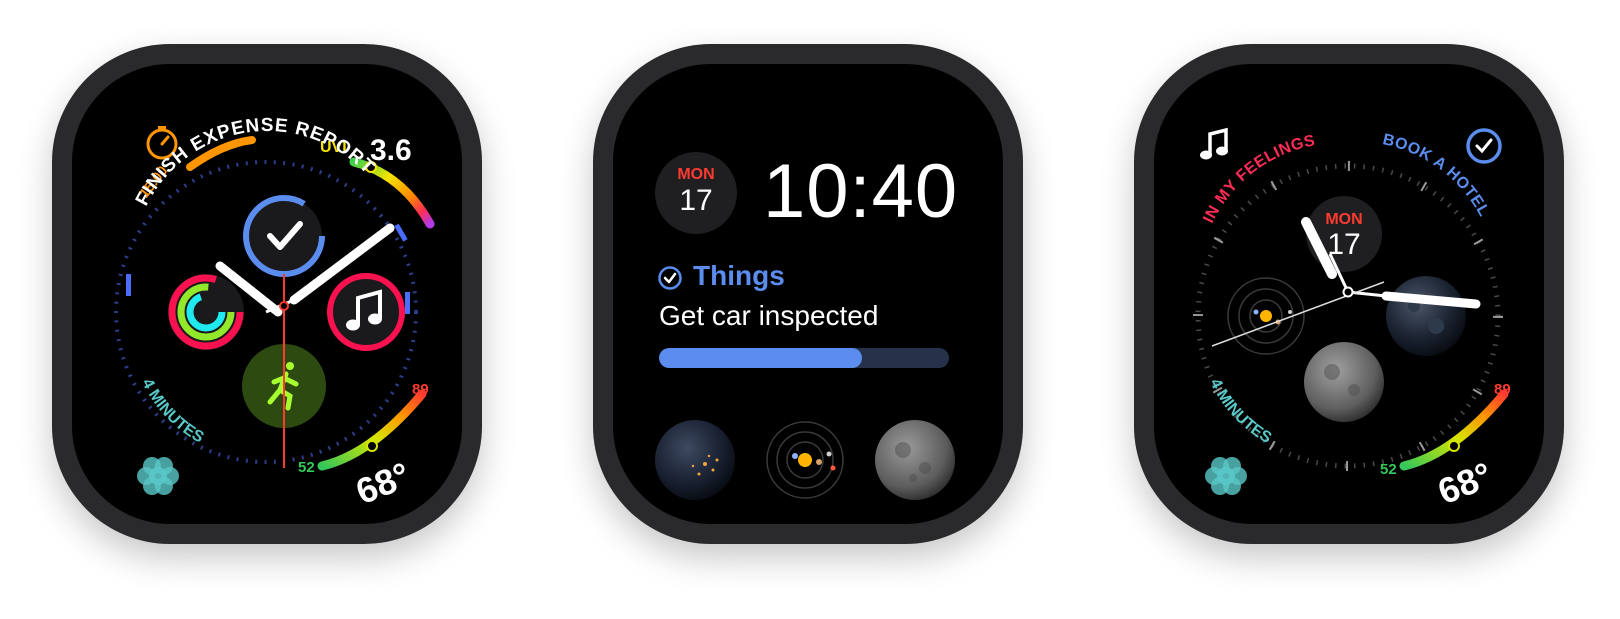  I want to click on reminders-complication, so click(284, 236).